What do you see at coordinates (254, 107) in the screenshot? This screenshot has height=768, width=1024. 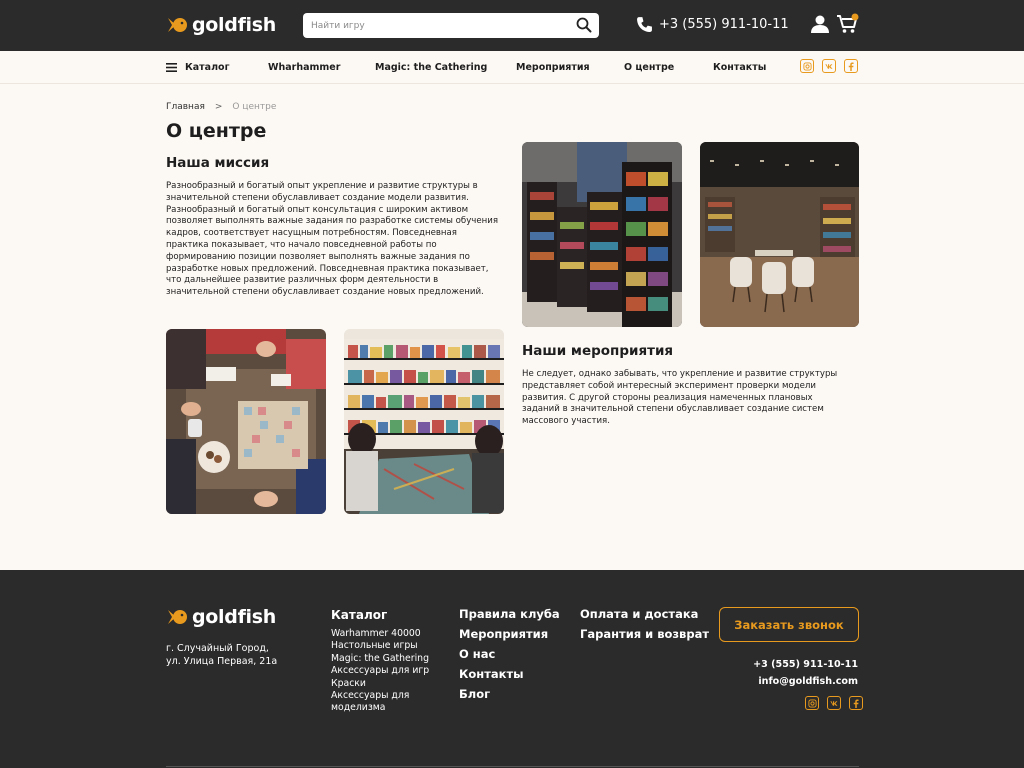 I see `breadcrumb-current: О центре` at bounding box center [254, 107].